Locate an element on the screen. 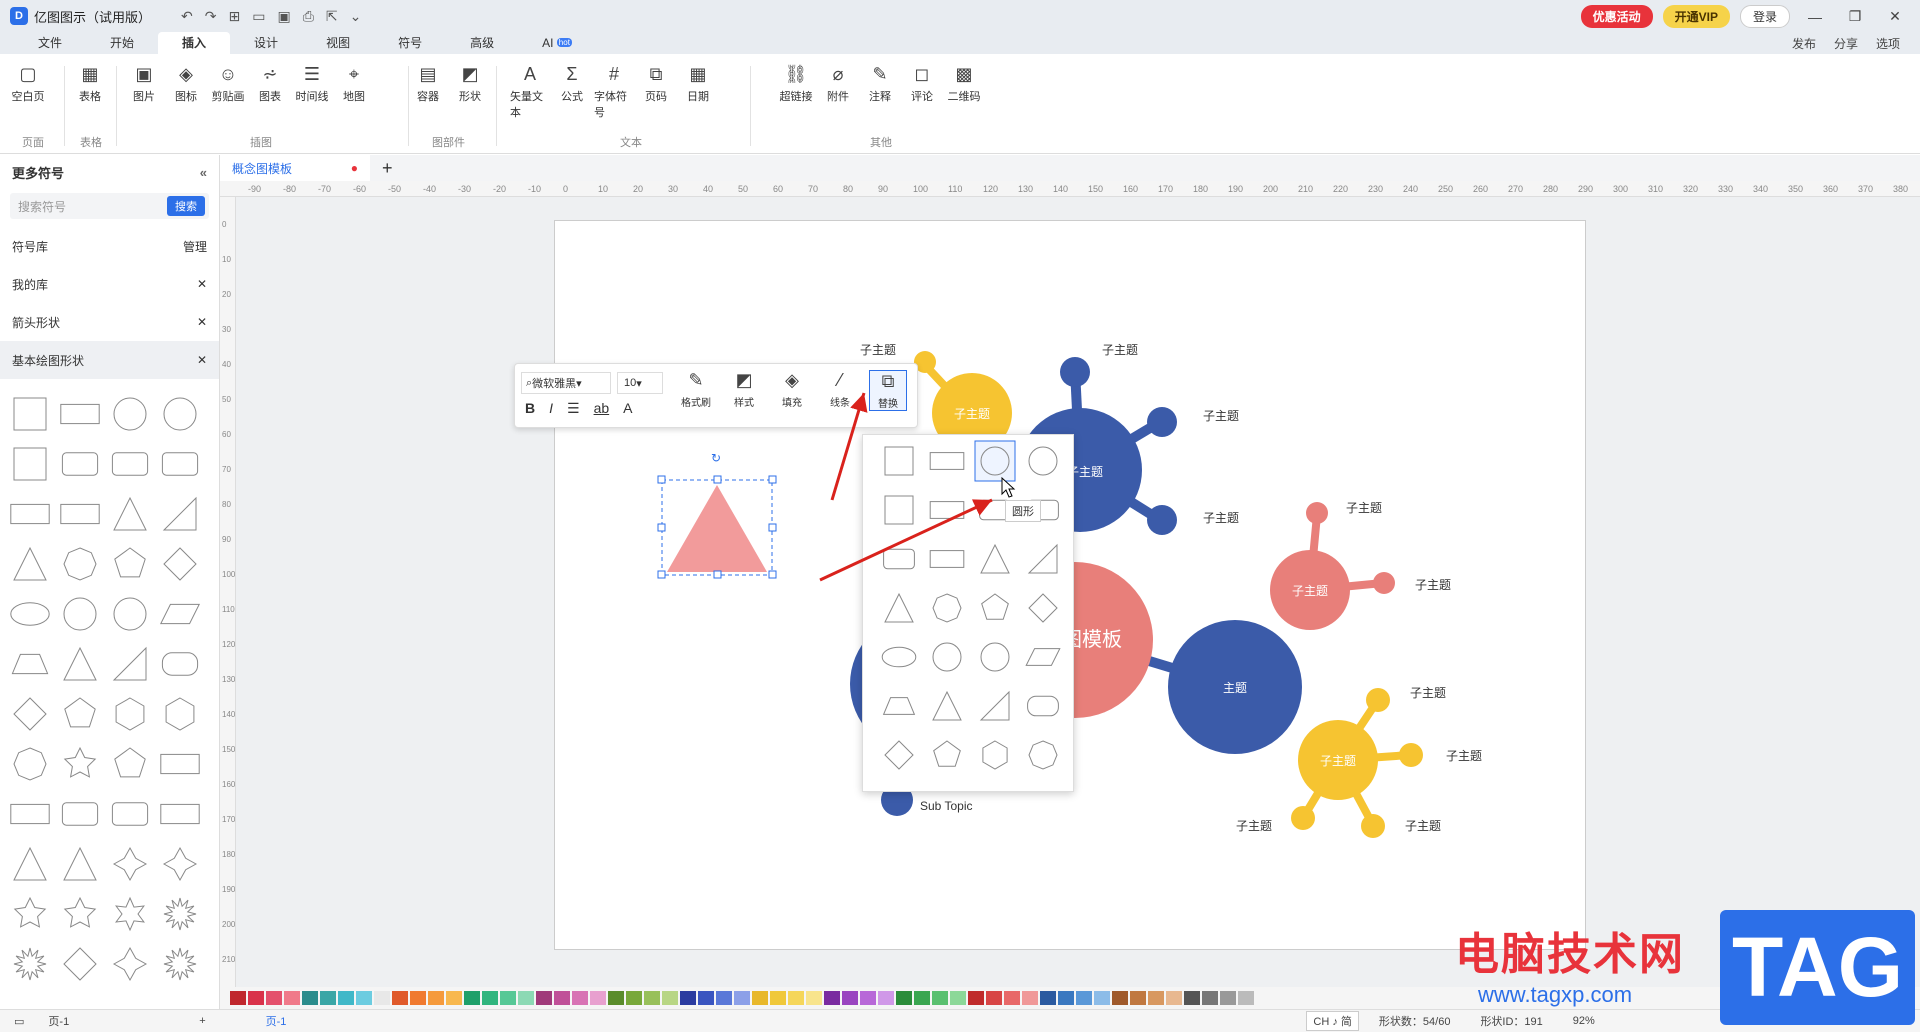 This screenshot has height=1032, width=1920. zoom-level: 92% is located at coordinates (1584, 1021).